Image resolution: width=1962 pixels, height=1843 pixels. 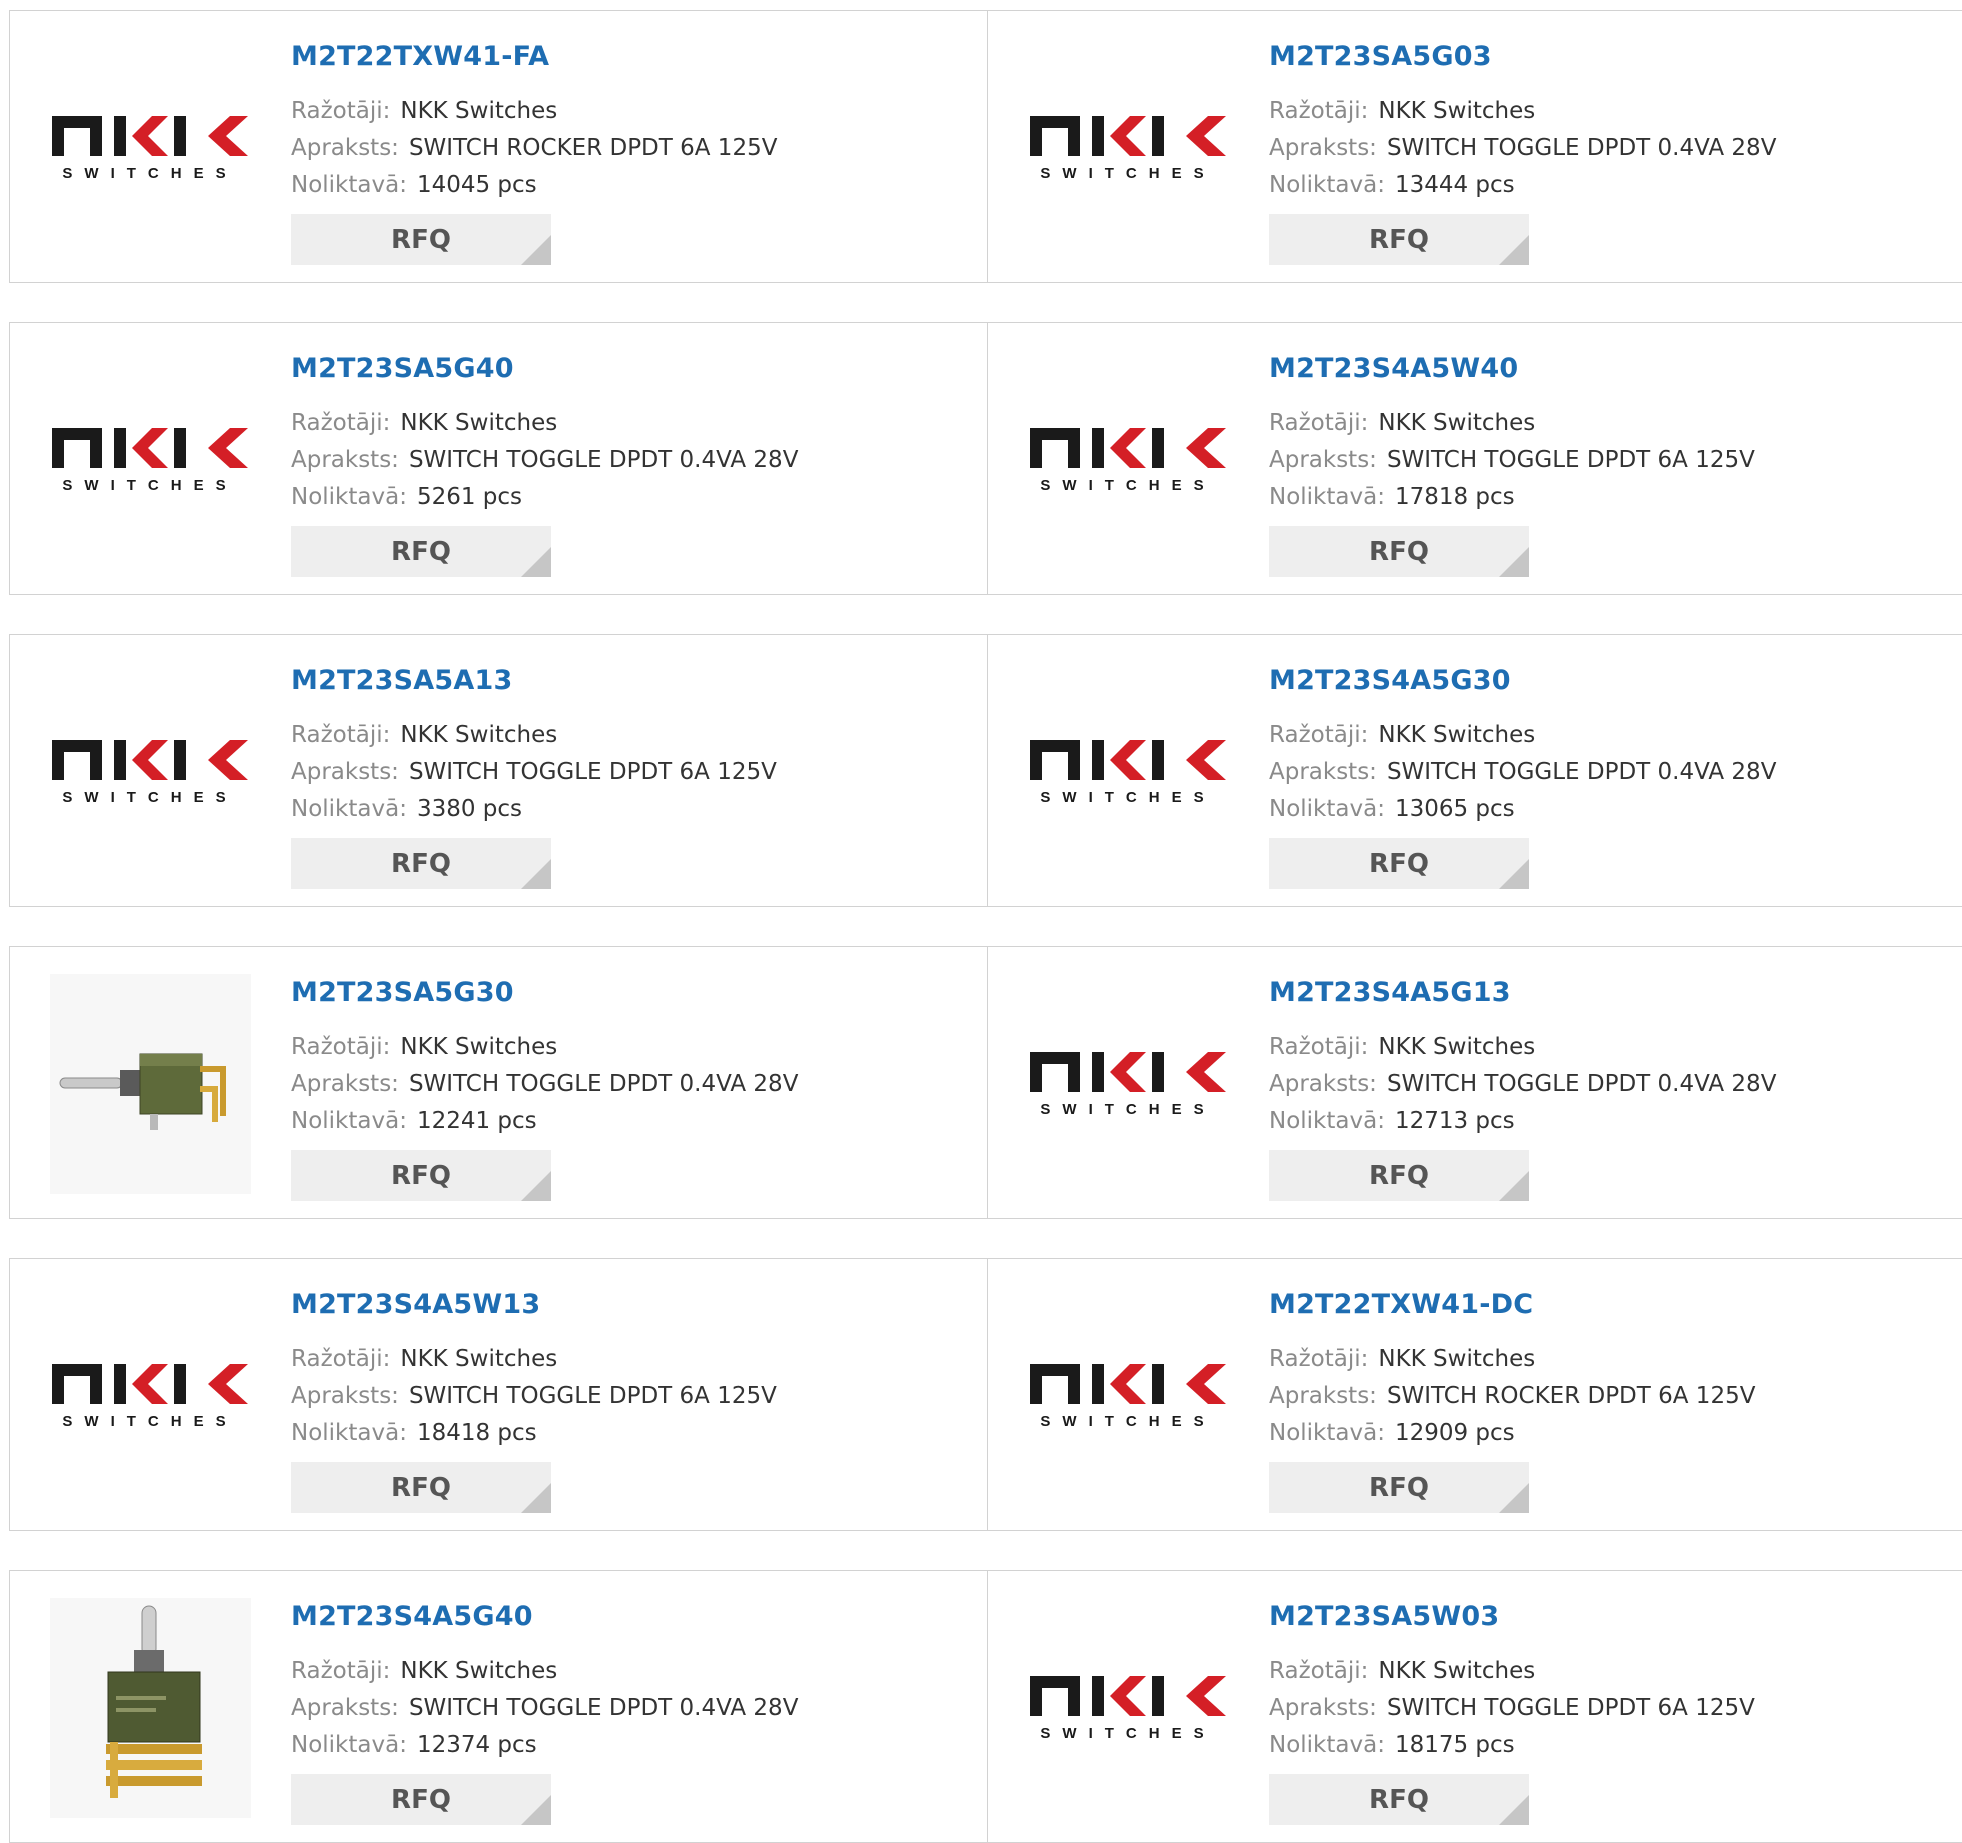 I want to click on part-number-link: M2T23SA5G30, so click(x=402, y=992).